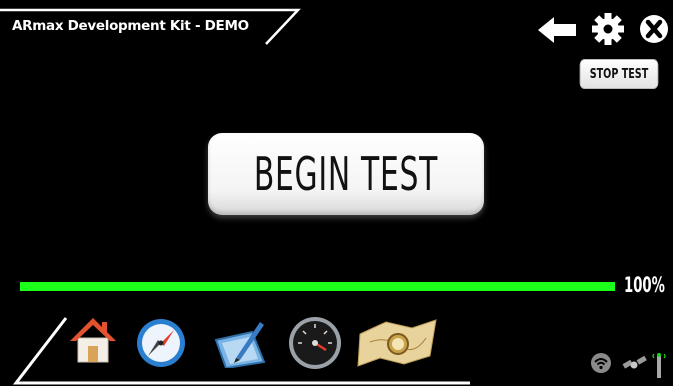 Image resolution: width=673 pixels, height=386 pixels. I want to click on progress-fill, so click(317, 286).